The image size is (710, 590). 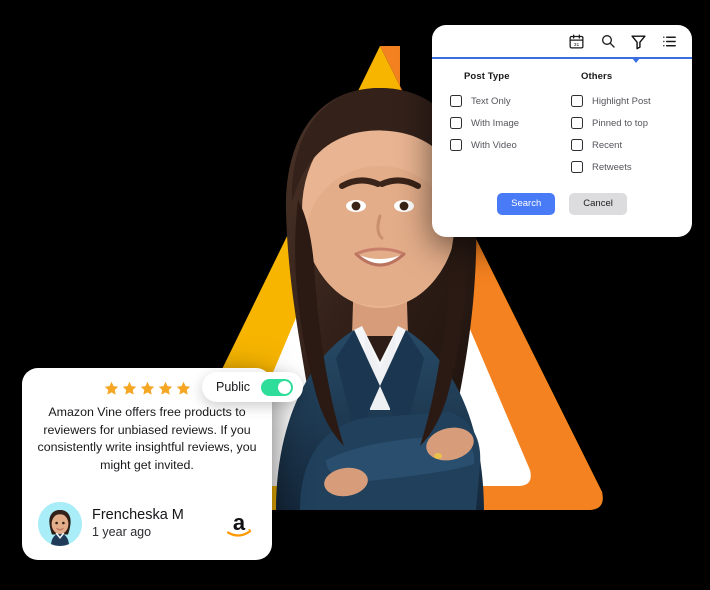 What do you see at coordinates (607, 145) in the screenshot?
I see `filter-option-label: Recent` at bounding box center [607, 145].